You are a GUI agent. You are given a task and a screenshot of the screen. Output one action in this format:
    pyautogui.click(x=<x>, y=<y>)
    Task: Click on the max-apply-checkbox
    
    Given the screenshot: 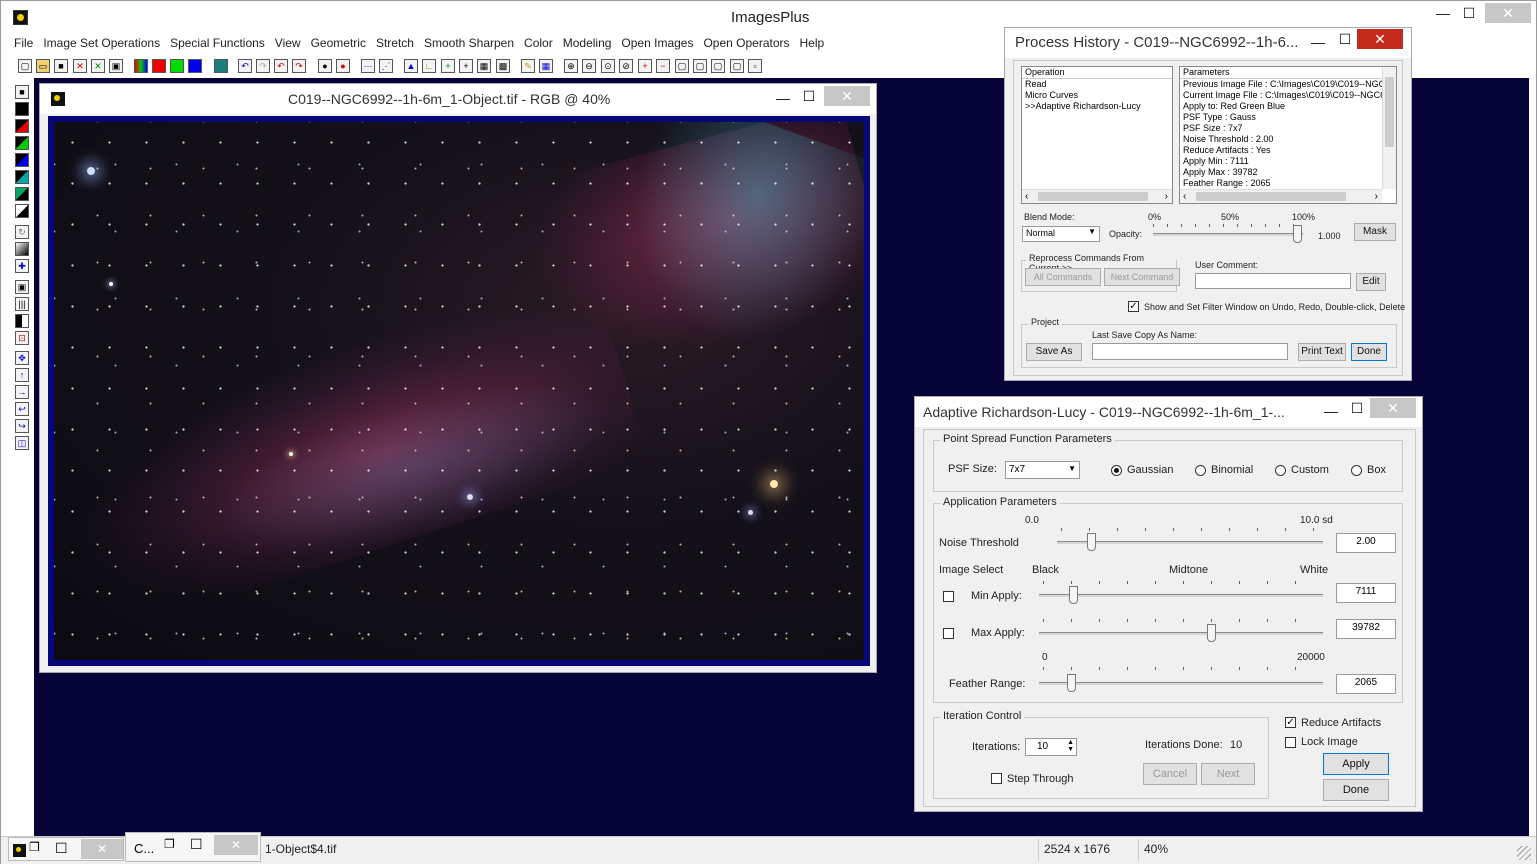 What is the action you would take?
    pyautogui.click(x=948, y=633)
    